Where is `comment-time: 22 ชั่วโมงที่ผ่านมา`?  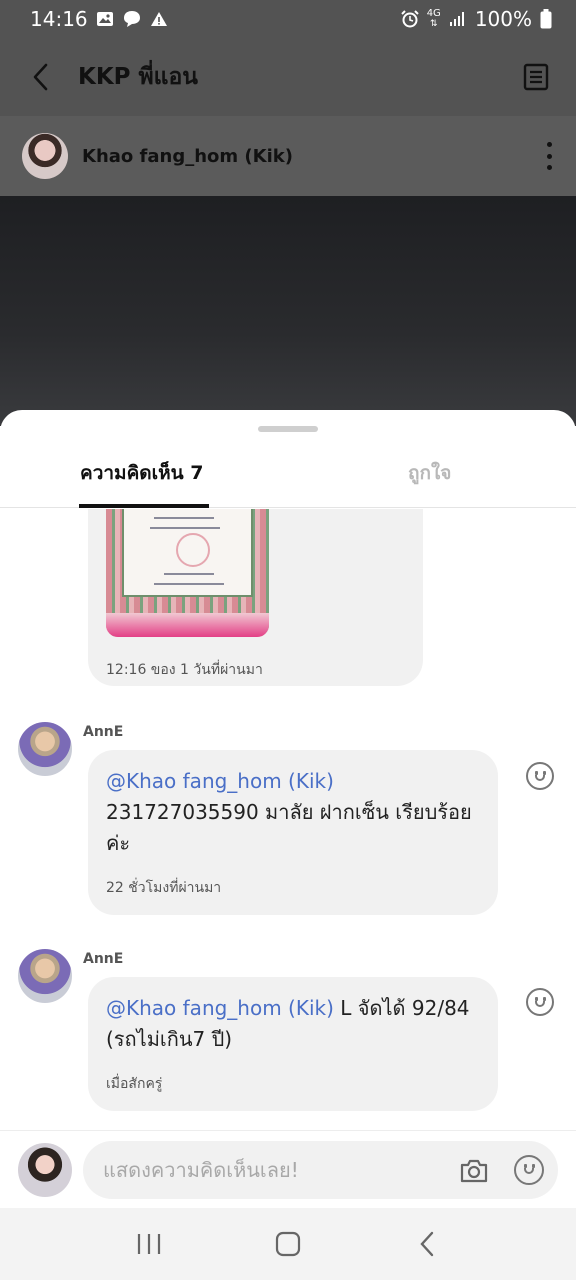
comment-time: 22 ชั่วโมงที่ผ่านมา is located at coordinates (164, 888).